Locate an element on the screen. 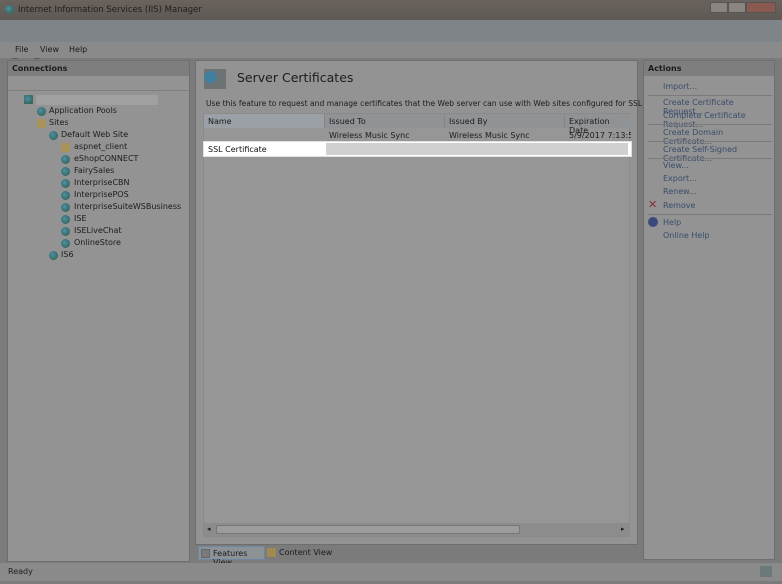  folder-icon is located at coordinates (65, 147).